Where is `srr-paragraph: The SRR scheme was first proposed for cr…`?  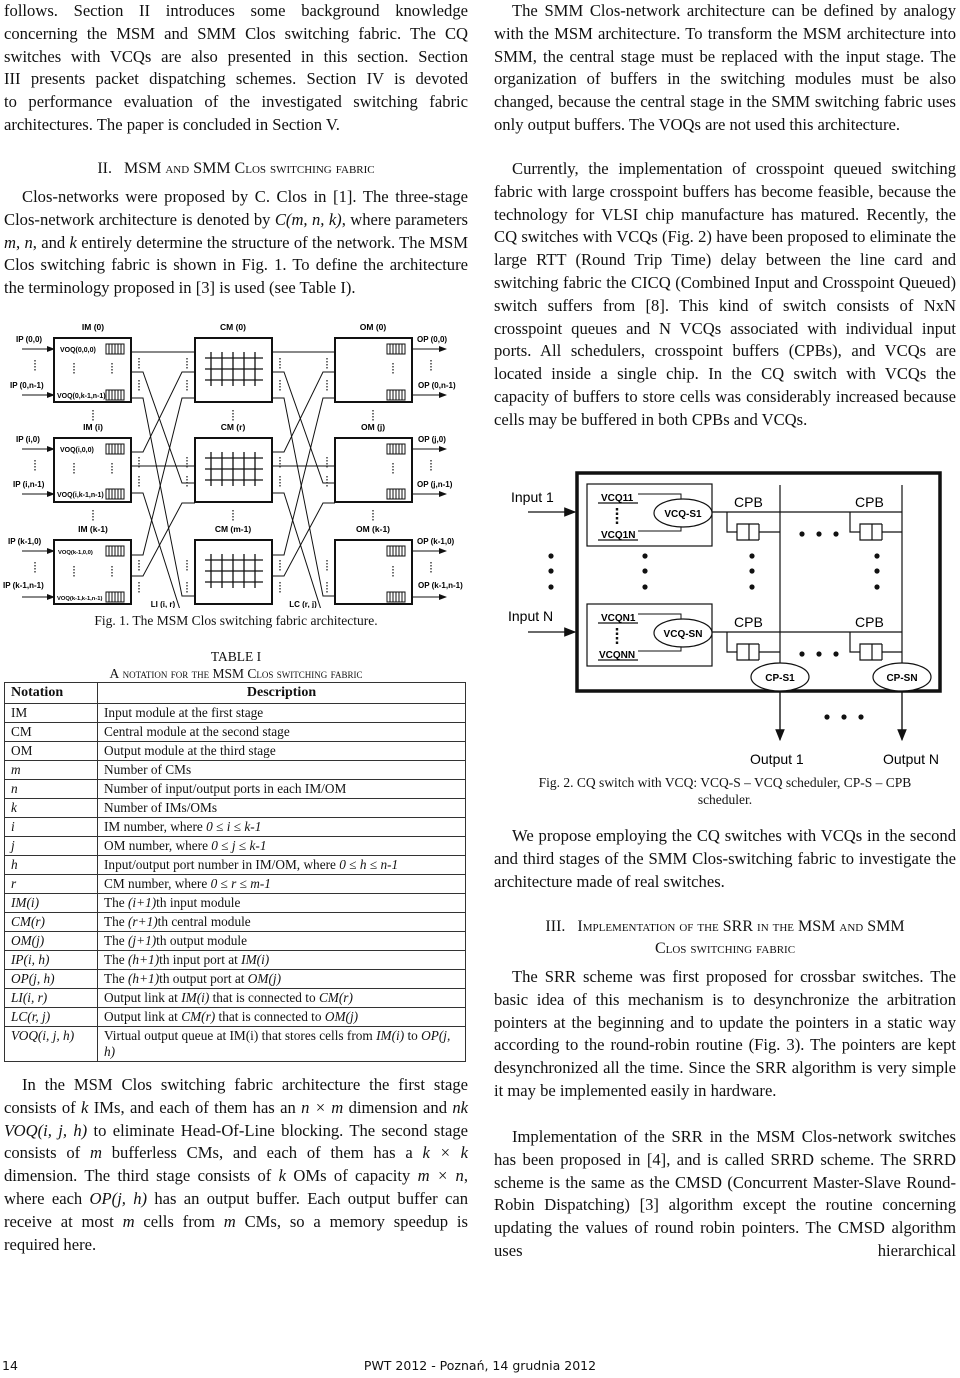 srr-paragraph: The SRR scheme was first proposed for cr… is located at coordinates (725, 1034).